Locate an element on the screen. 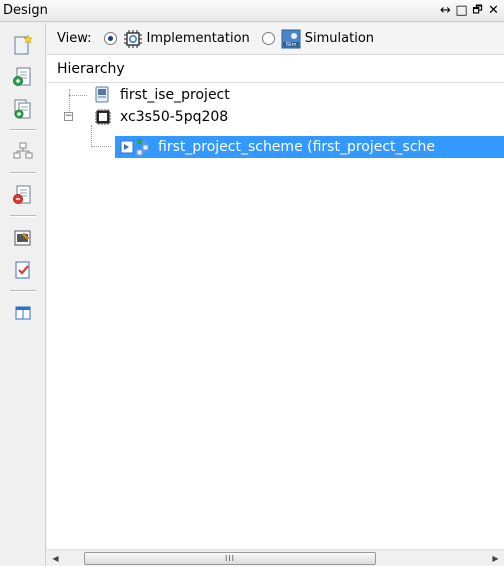  titlebar-controls: ↔ □ 🗗 ✕ is located at coordinates (471, 11).